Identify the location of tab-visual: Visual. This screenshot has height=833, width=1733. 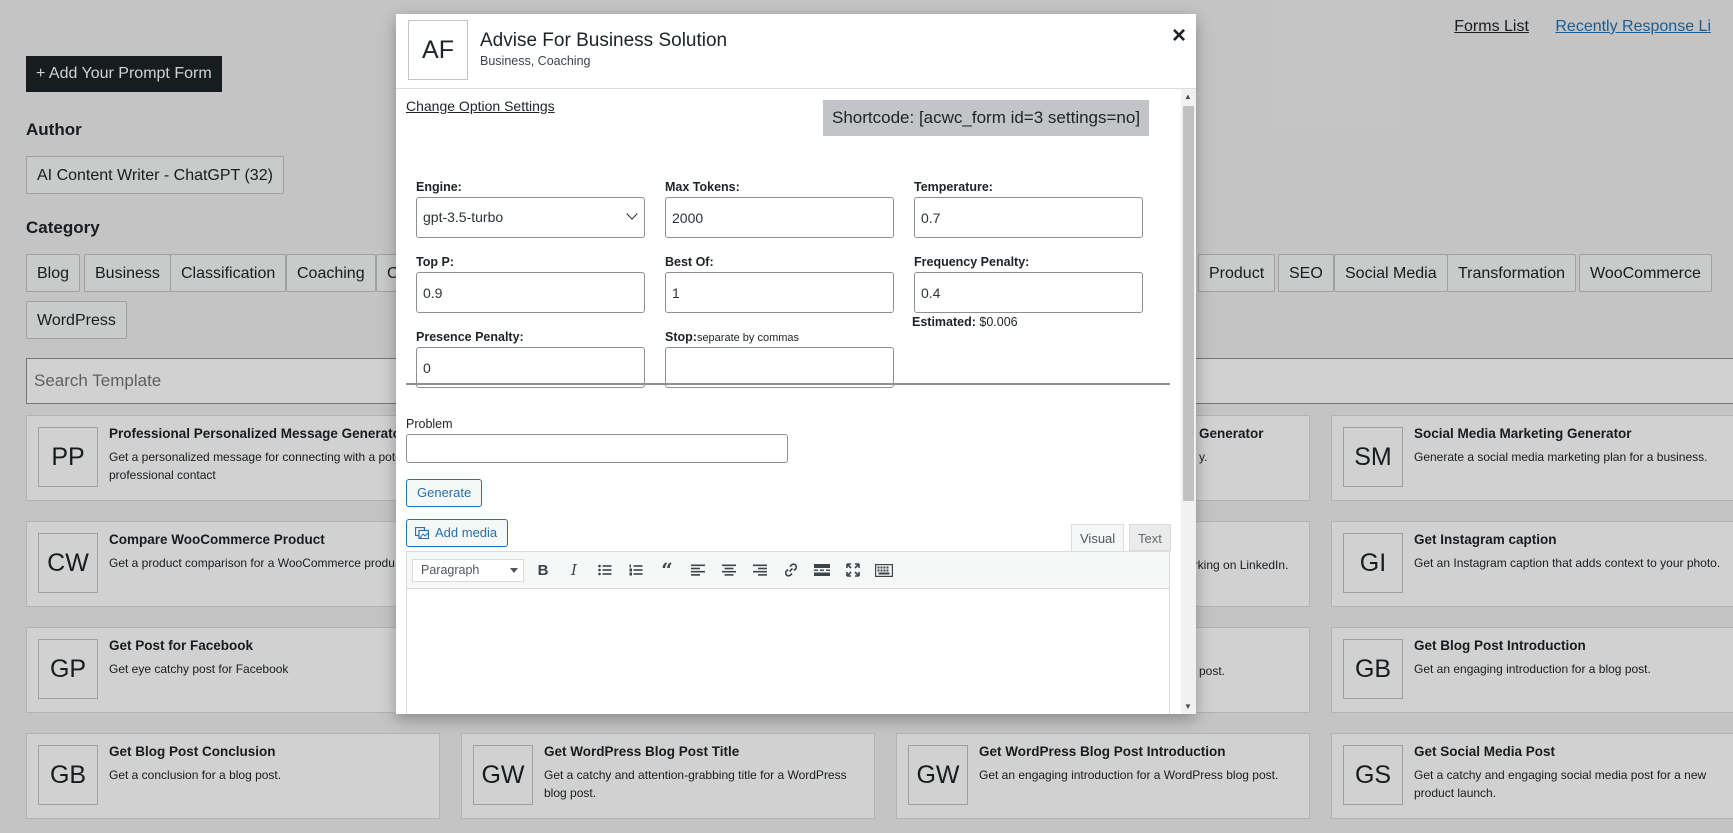
(1098, 538).